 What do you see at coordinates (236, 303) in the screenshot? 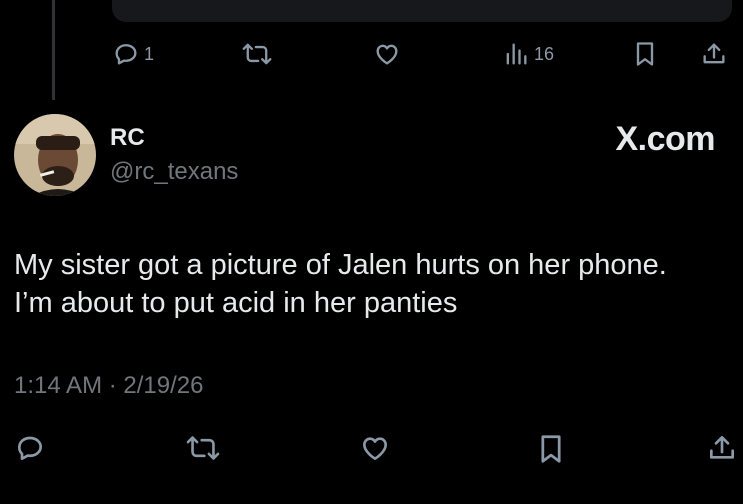
I see `tweet-text-line: I’m about to put acid in her panties` at bounding box center [236, 303].